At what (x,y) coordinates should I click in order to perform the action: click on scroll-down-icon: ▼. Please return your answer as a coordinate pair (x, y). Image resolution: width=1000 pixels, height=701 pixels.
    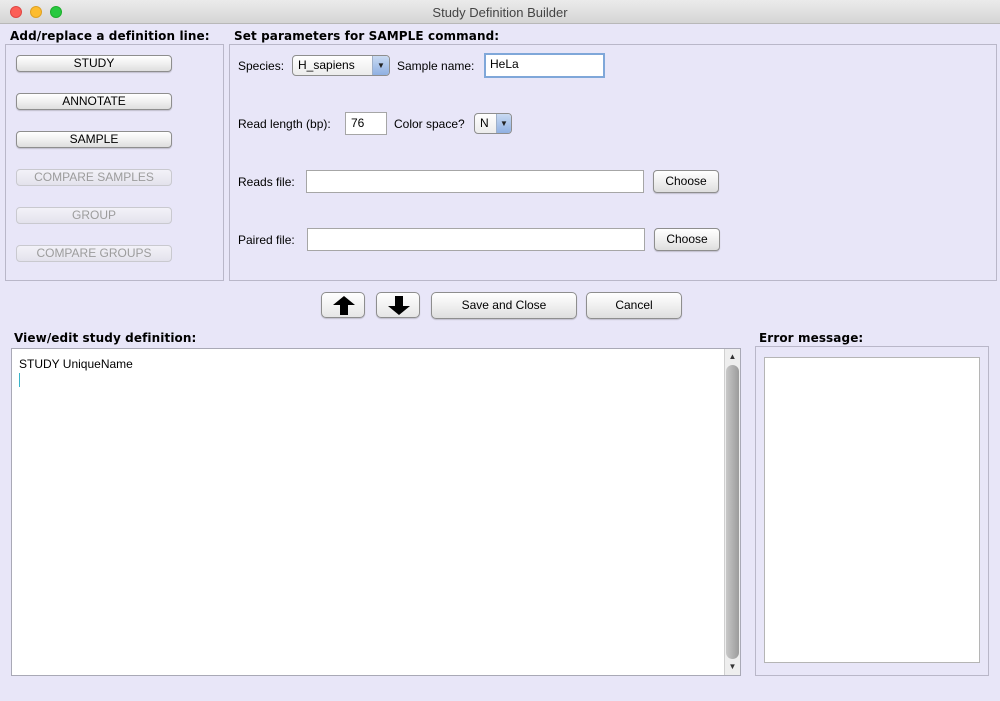
    Looking at the image, I should click on (732, 667).